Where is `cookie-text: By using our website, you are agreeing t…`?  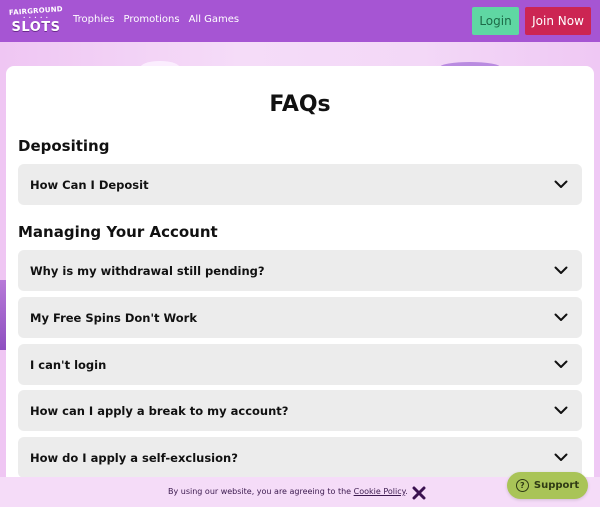 cookie-text: By using our website, you are agreeing t… is located at coordinates (261, 491).